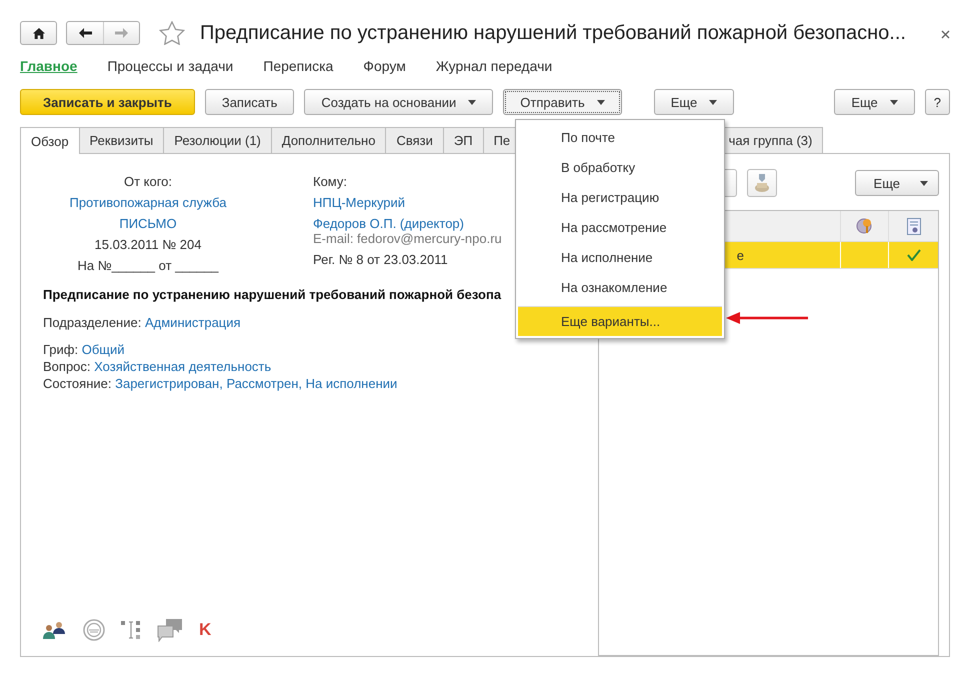 The image size is (976, 676). I want to click on doc-type-link: ПИСЬМО, so click(148, 223).